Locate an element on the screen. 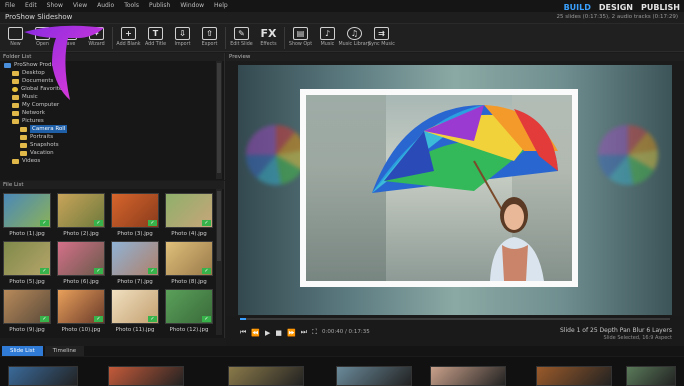 The image size is (684, 386). toolbar-show-opt-button: ▤ Show Opt is located at coordinates (300, 38).